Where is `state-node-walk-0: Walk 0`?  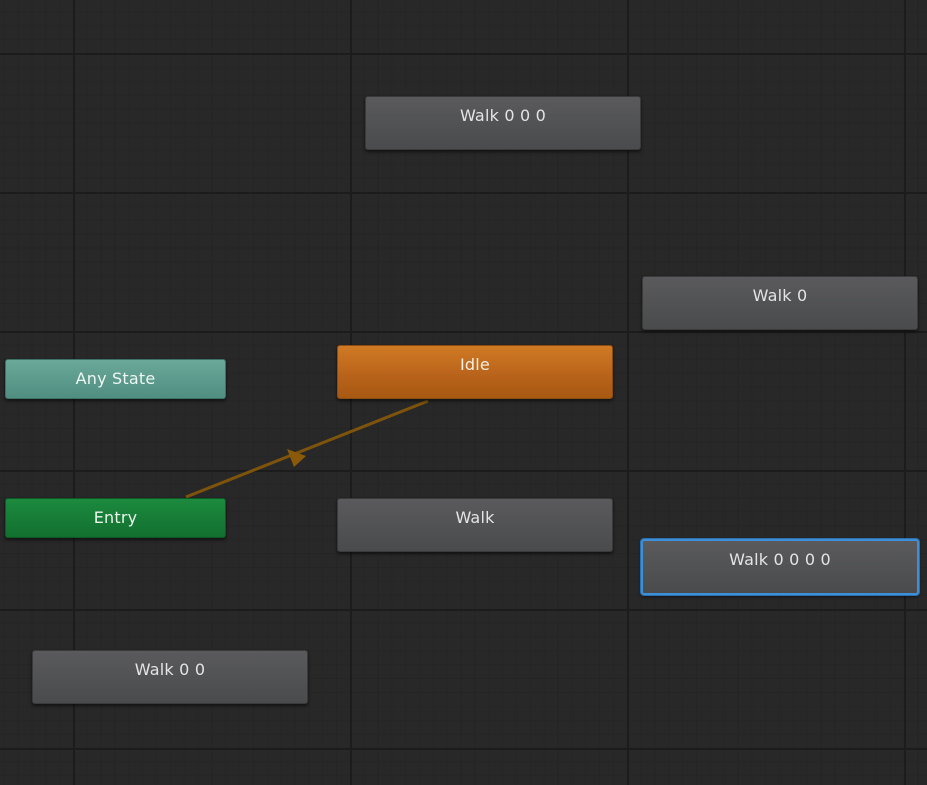 state-node-walk-0: Walk 0 is located at coordinates (780, 303).